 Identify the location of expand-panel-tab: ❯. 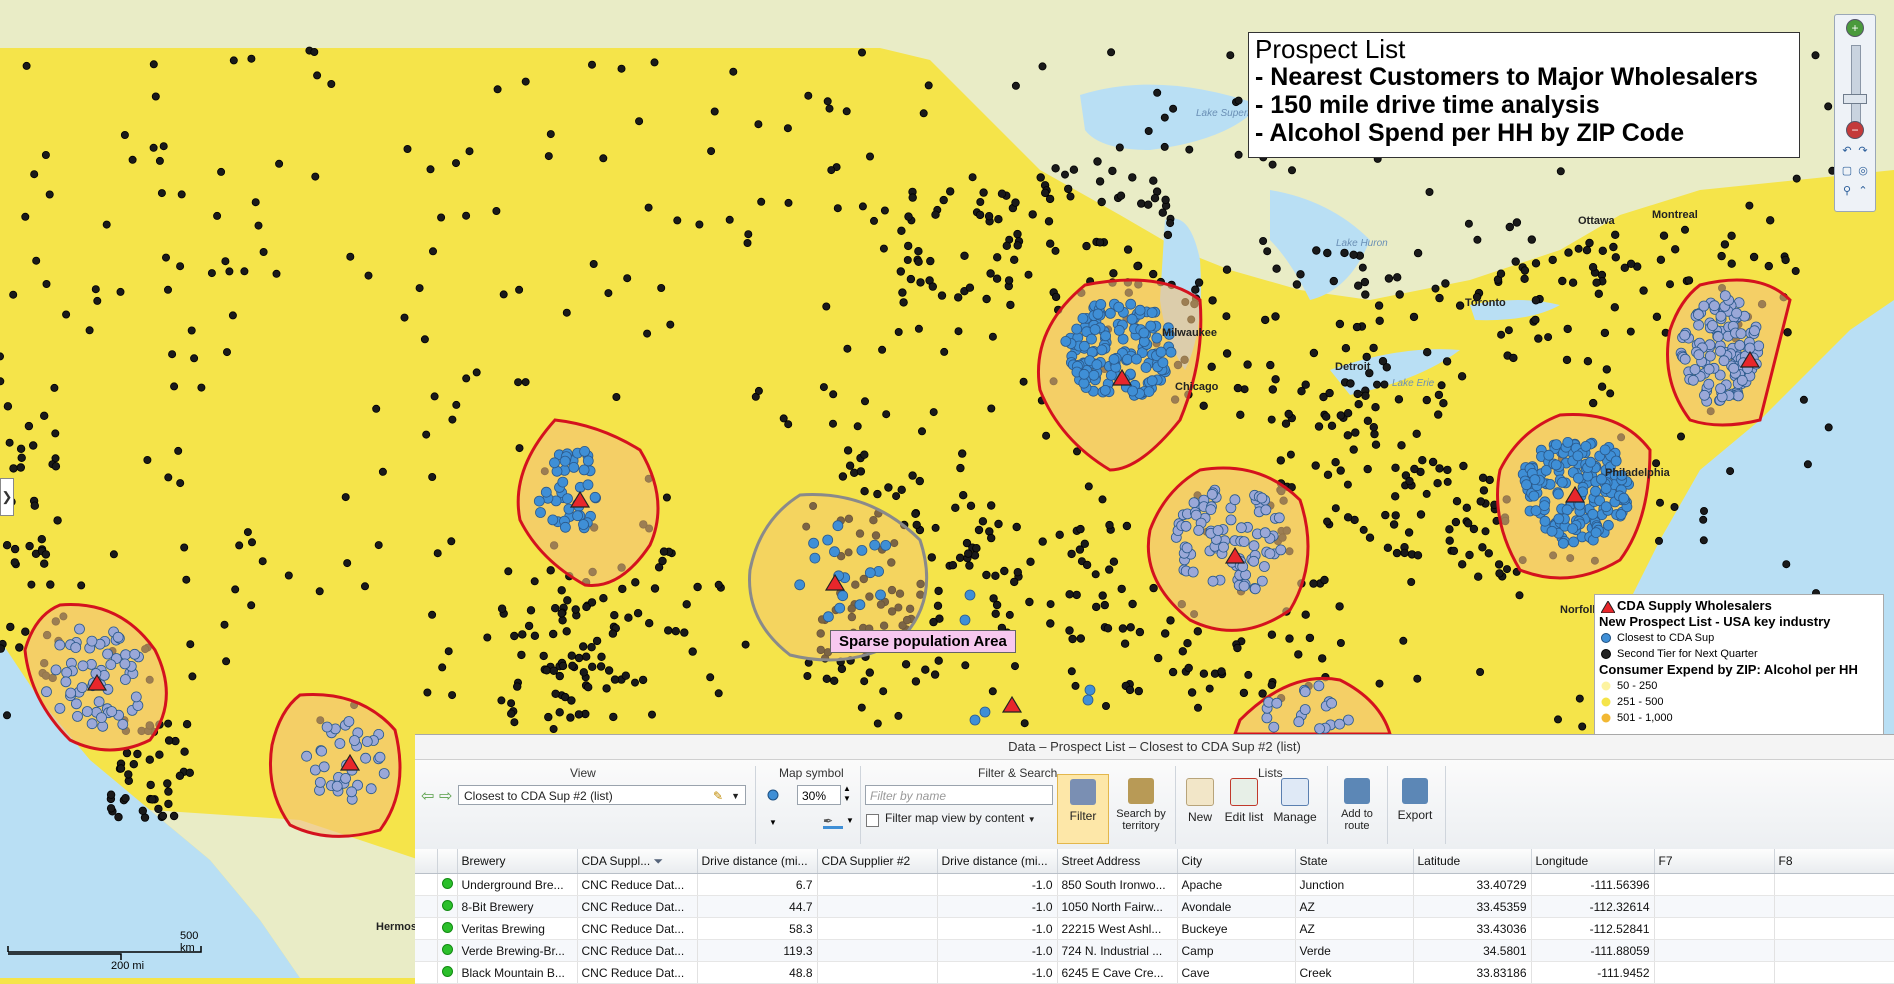
(7, 497).